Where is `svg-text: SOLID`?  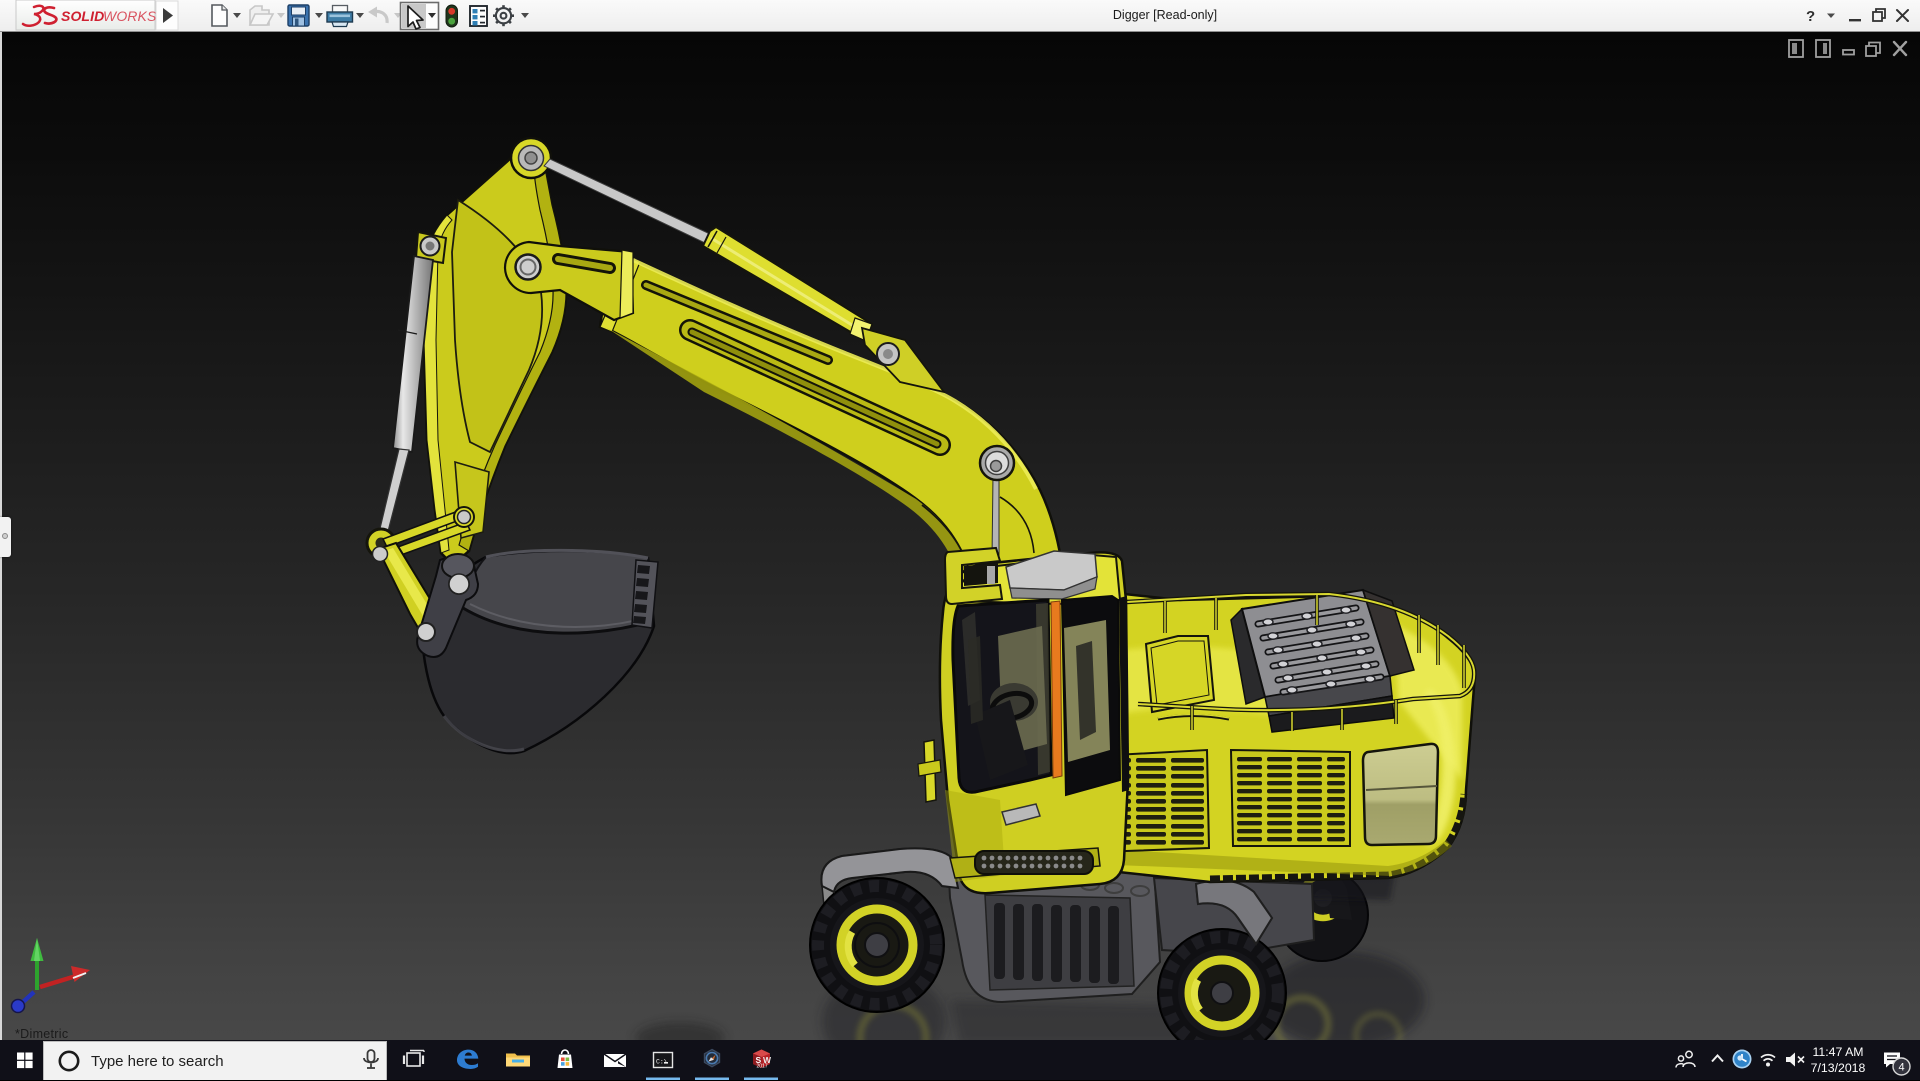 svg-text: SOLID is located at coordinates (82, 16).